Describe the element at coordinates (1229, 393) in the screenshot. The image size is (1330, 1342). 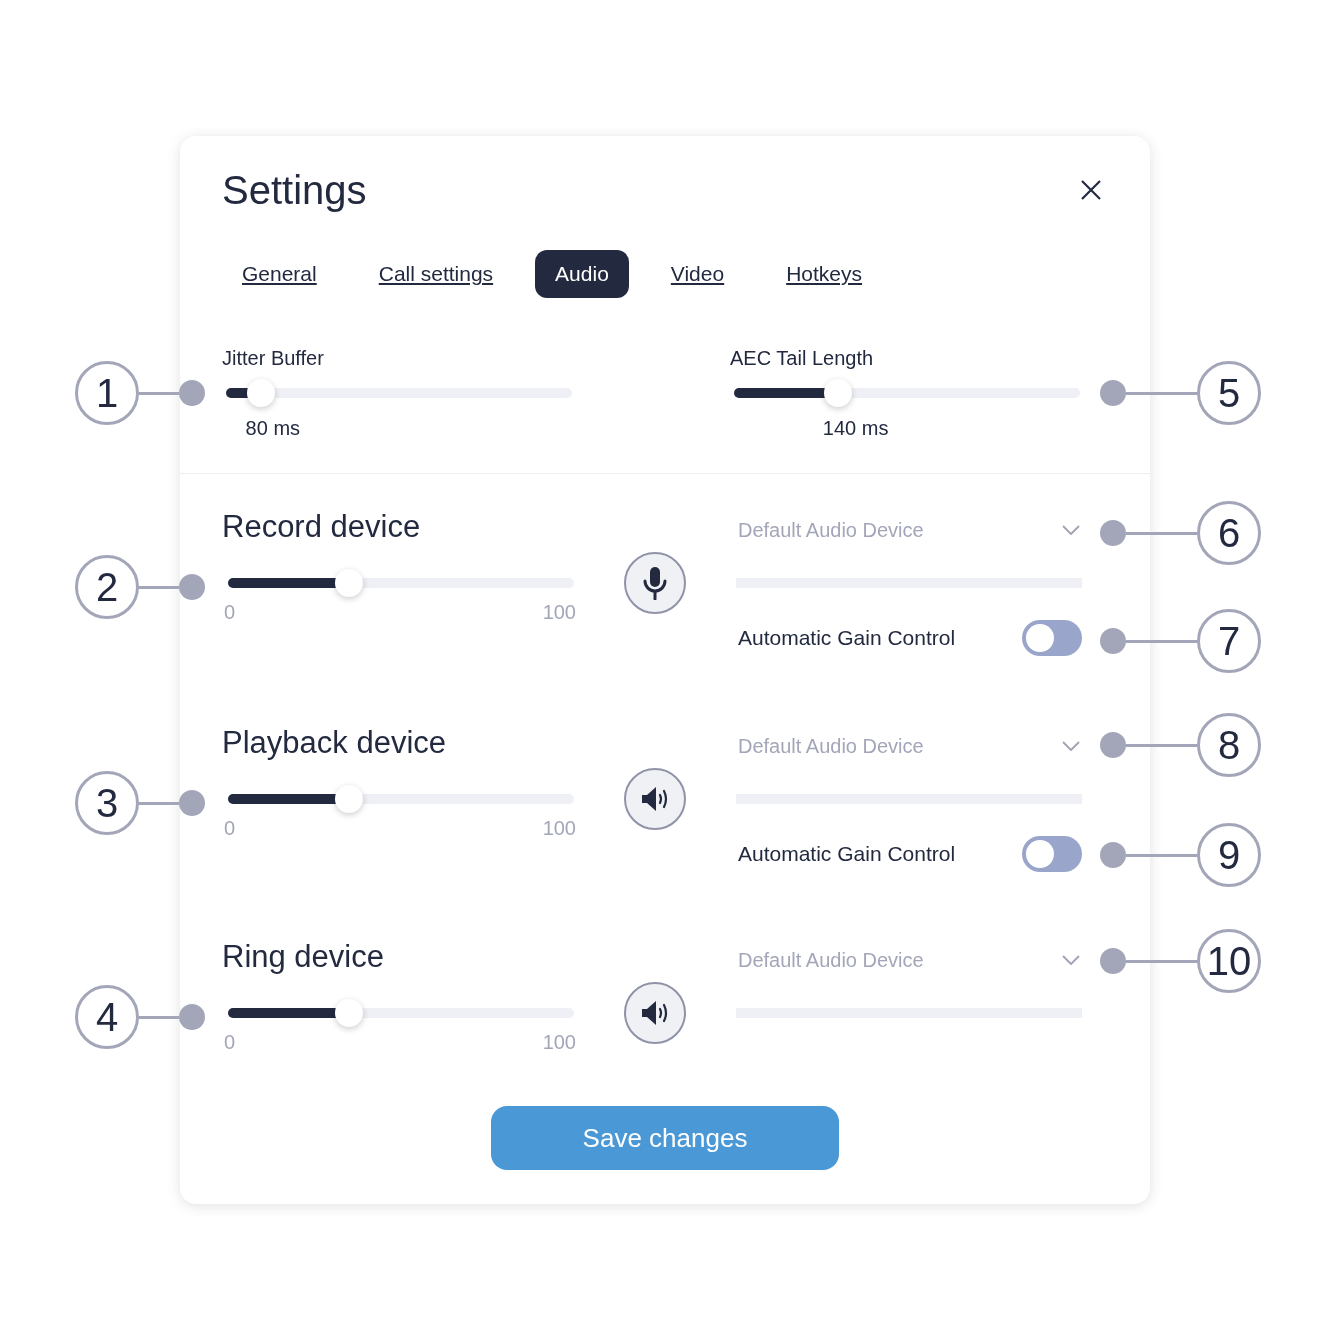
I see `callout-number: 5` at that location.